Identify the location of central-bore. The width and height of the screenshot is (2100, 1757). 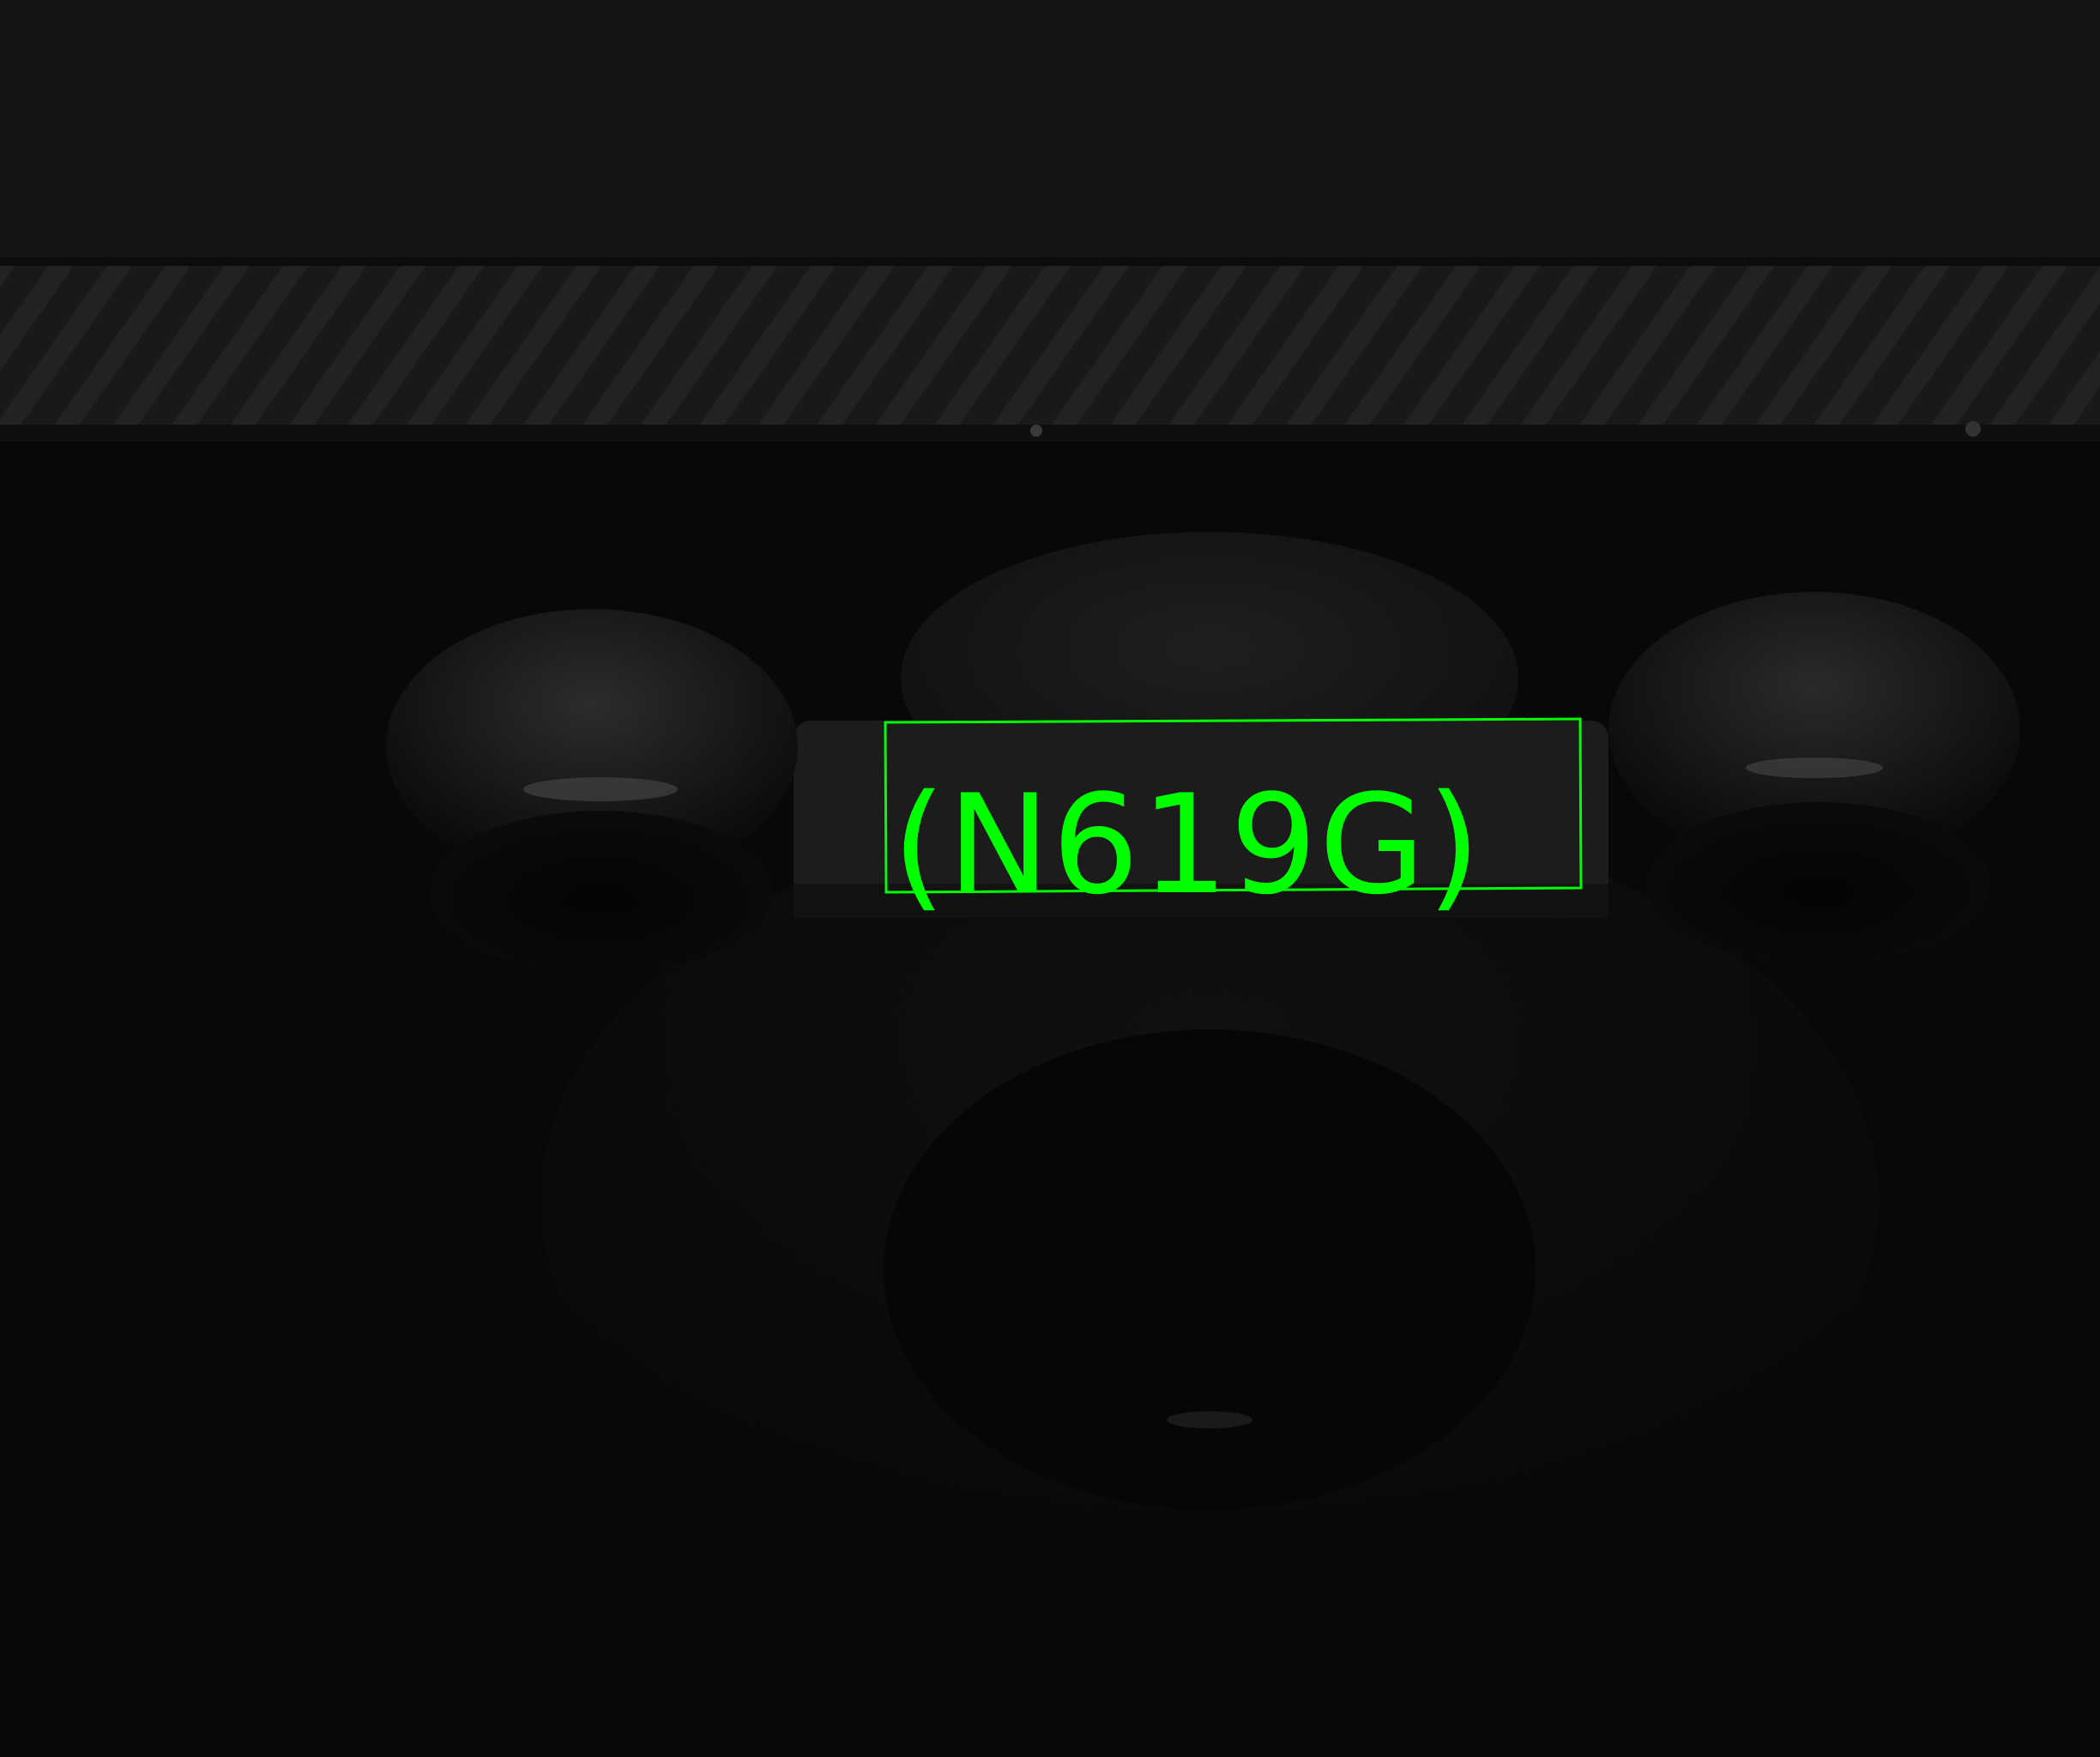
(1210, 1269).